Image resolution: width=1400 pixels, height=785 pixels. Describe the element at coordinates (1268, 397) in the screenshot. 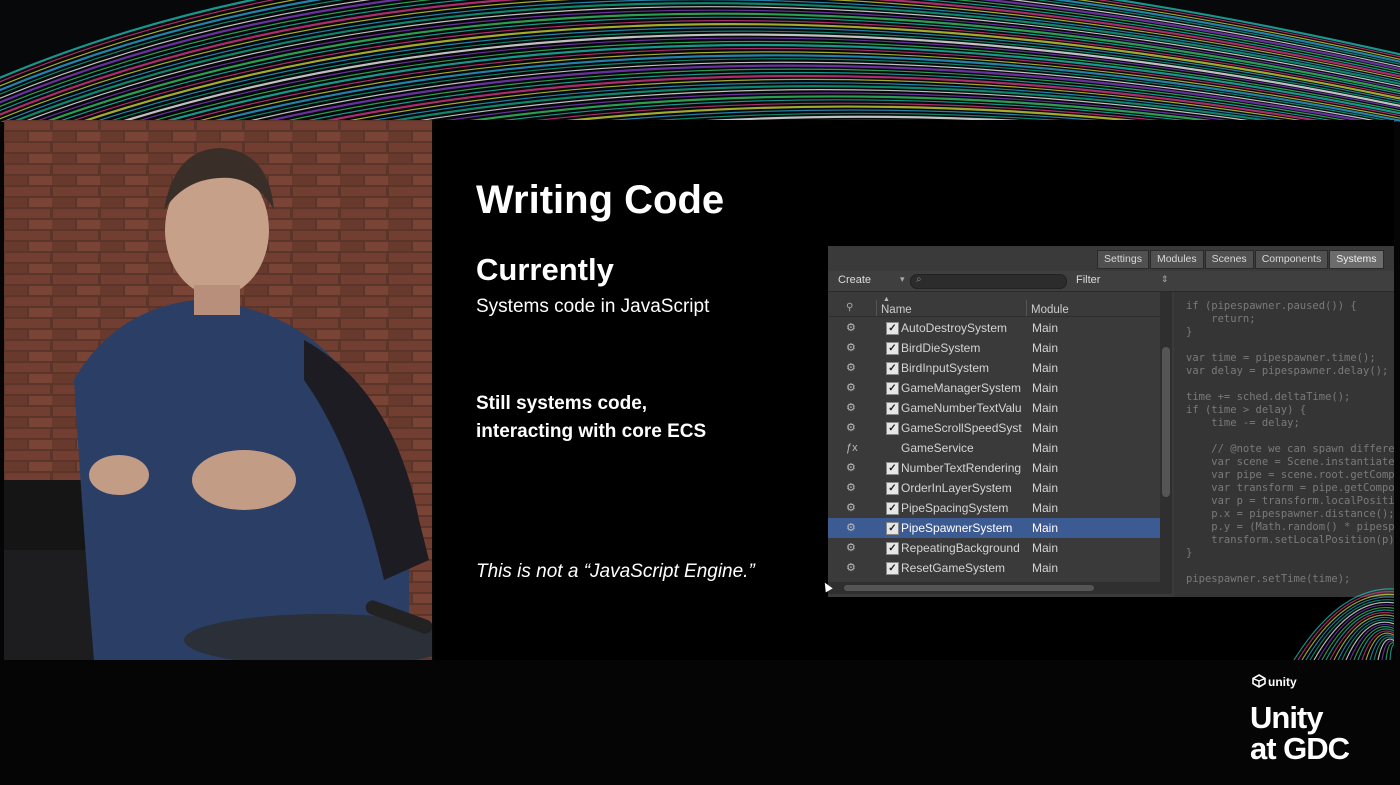

I see `code-line: time += sched.deltaTime();` at that location.